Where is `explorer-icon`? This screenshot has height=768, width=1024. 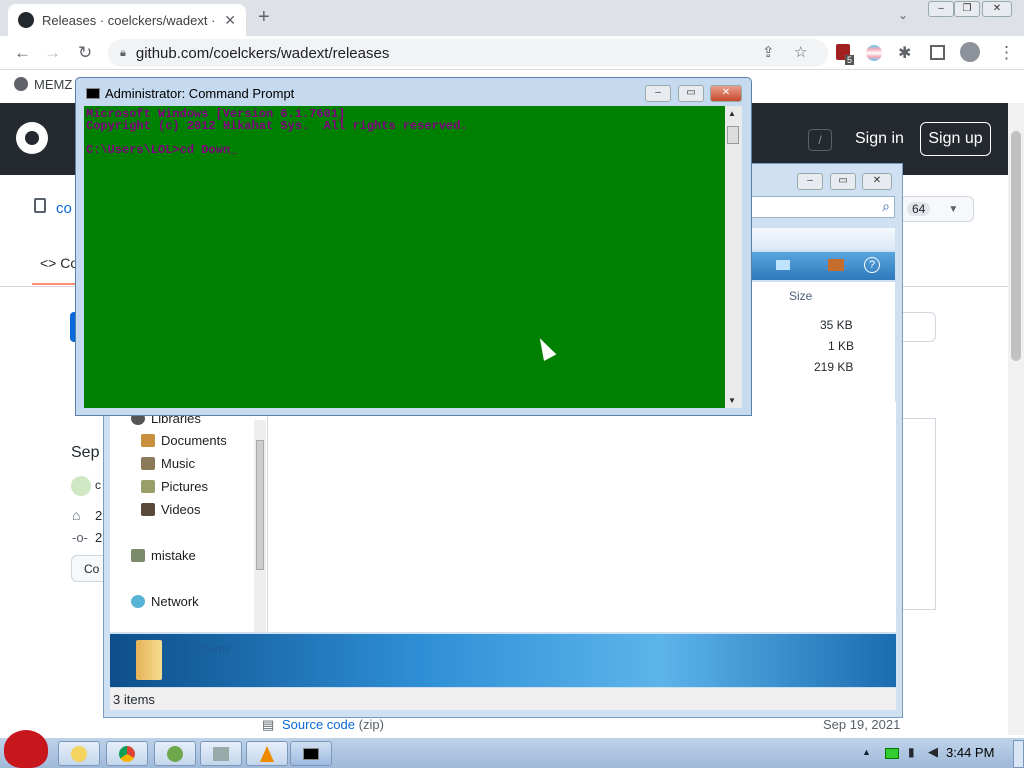 explorer-icon is located at coordinates (79, 754).